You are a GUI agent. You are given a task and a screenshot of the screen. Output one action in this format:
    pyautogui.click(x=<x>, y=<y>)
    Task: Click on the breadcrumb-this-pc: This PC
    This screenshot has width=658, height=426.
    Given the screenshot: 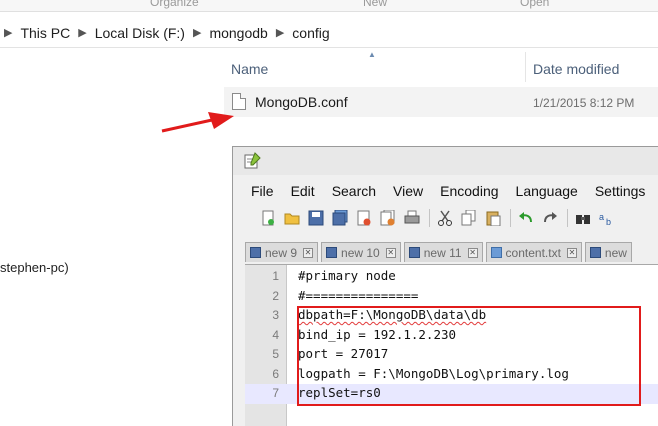 What is the action you would take?
    pyautogui.click(x=45, y=33)
    